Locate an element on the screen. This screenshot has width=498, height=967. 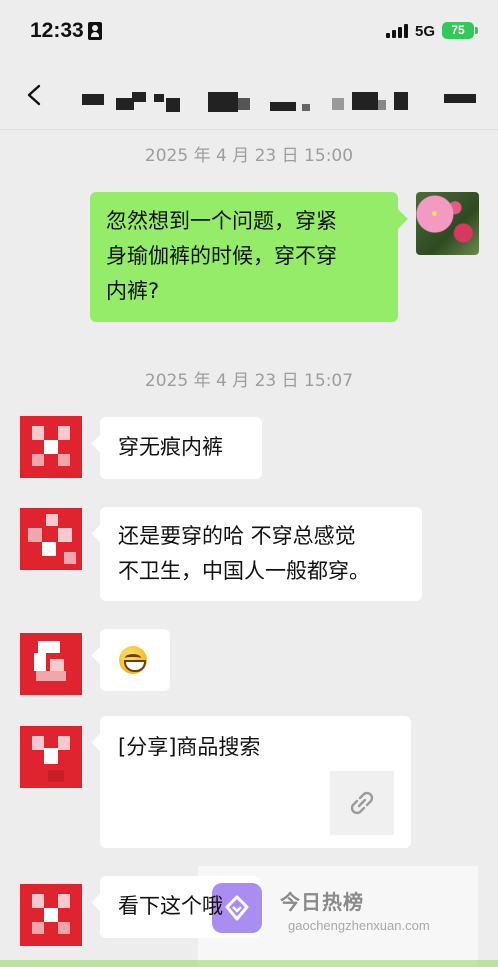
shared-link-card: [分享]商品搜索 is located at coordinates (255, 782).